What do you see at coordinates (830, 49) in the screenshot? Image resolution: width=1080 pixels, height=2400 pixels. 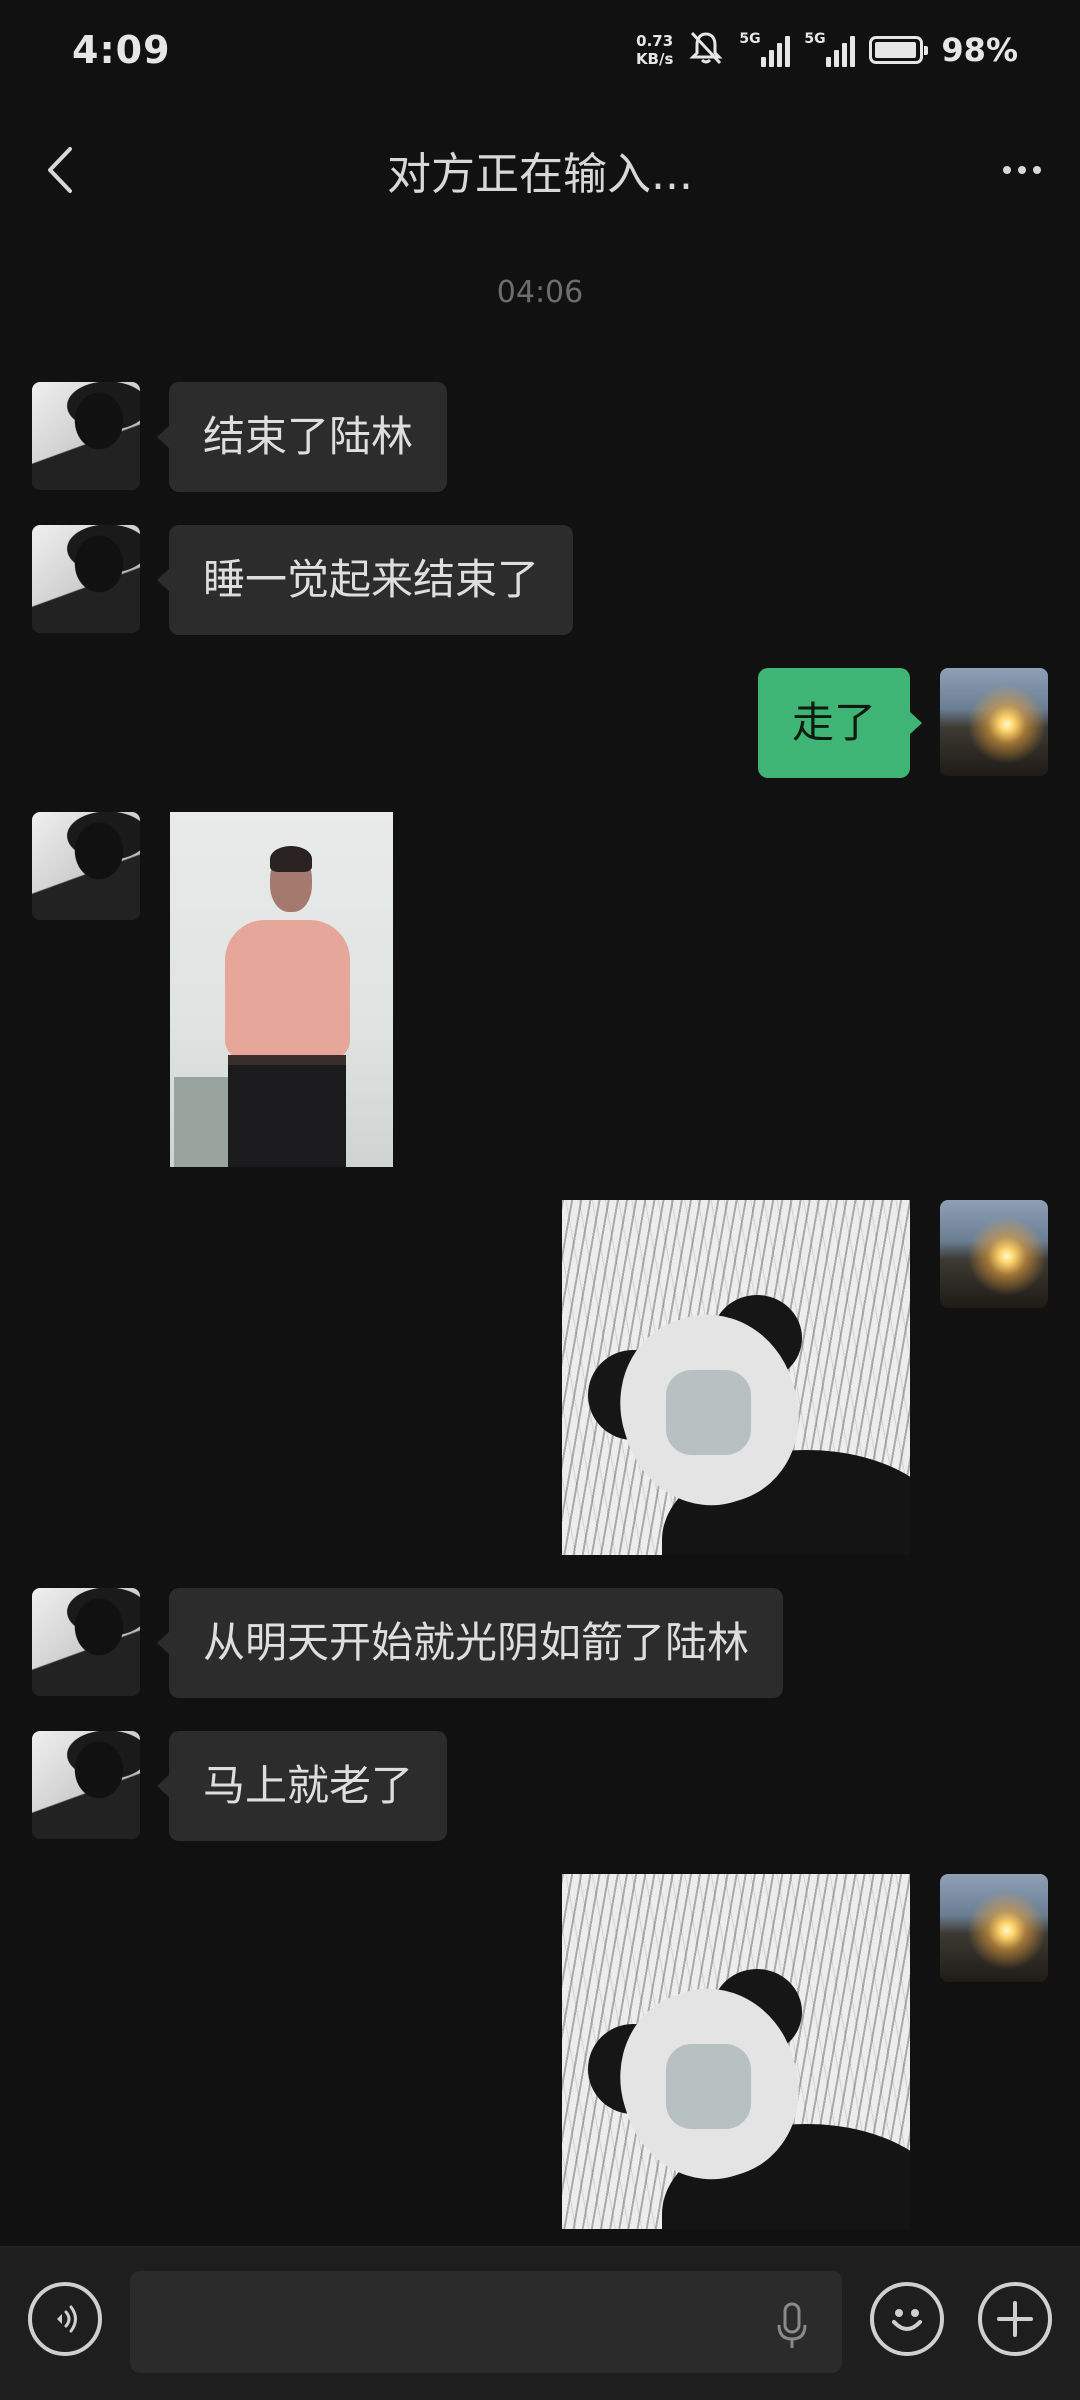 I see `signal-icon-2: 5G` at bounding box center [830, 49].